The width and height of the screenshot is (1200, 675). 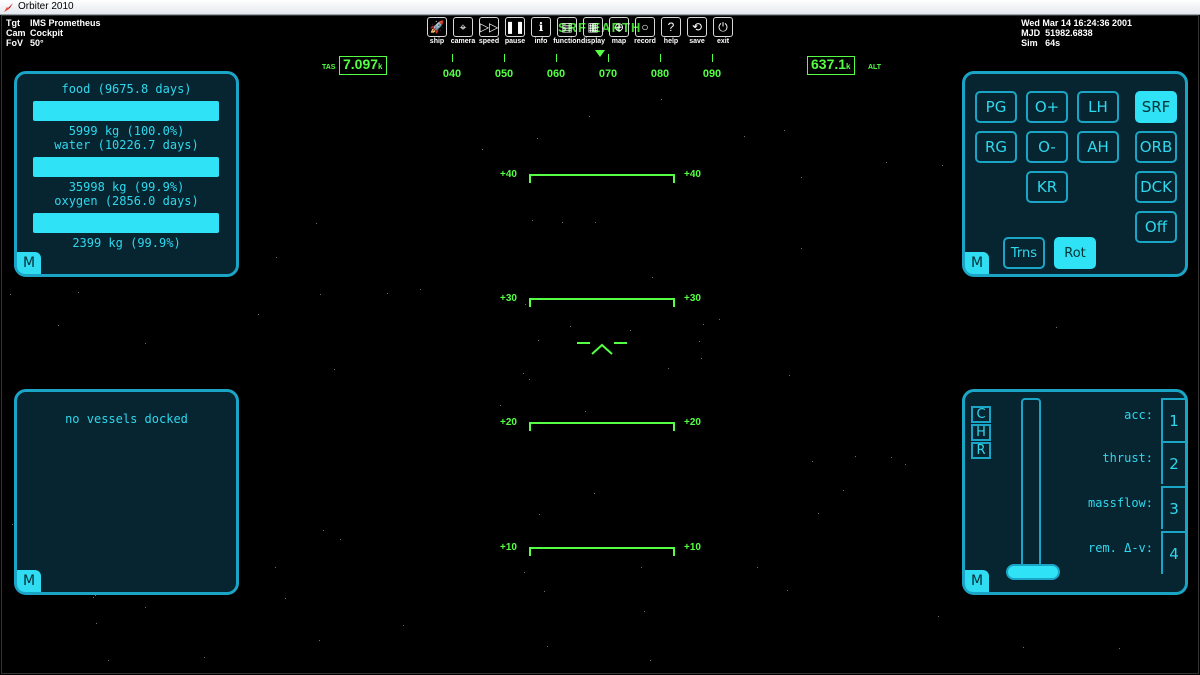 I want to click on oxygen-title: oxygen (2856.0 days), so click(x=126, y=201).